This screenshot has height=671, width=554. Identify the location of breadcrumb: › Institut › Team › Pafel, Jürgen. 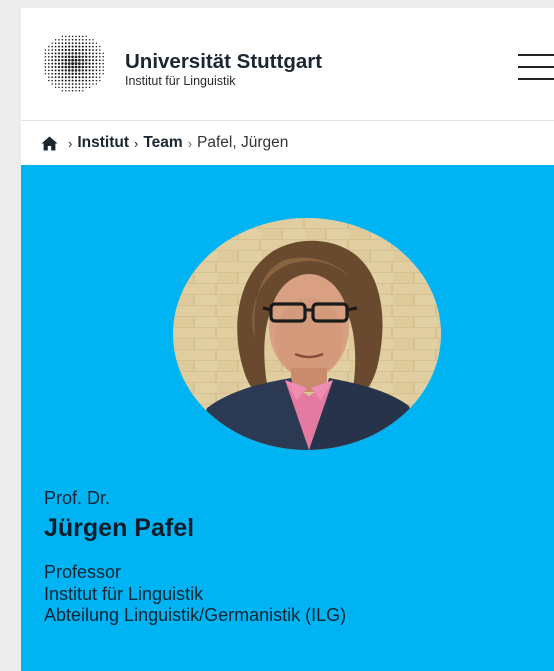
(287, 143).